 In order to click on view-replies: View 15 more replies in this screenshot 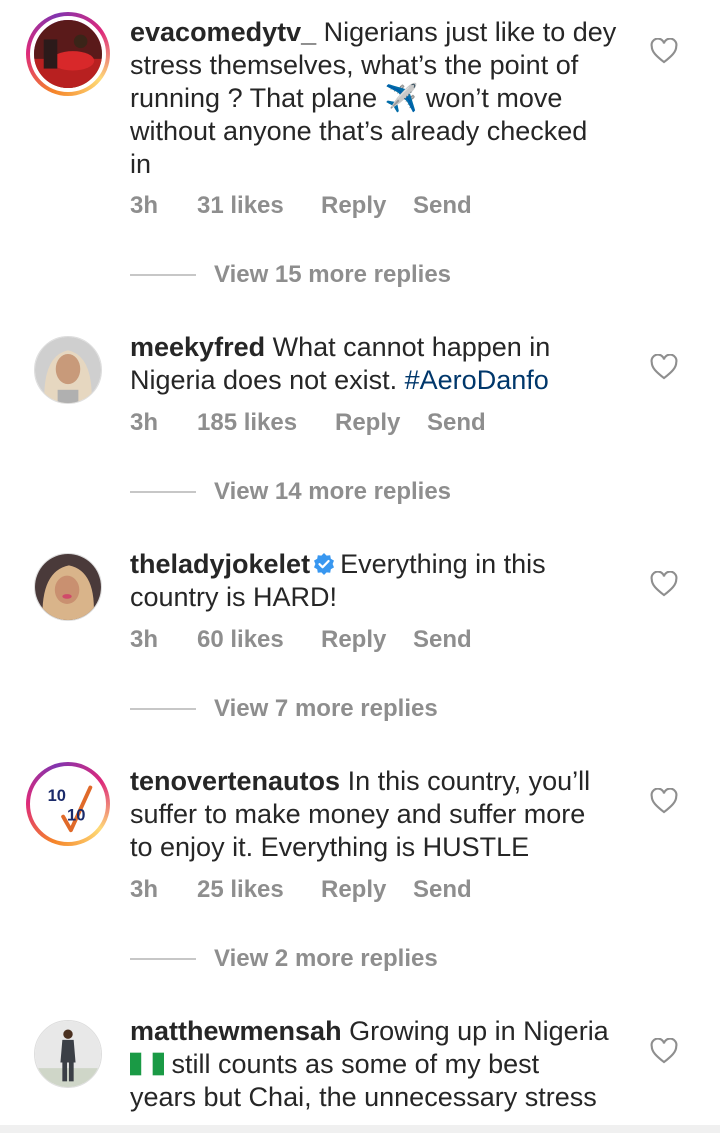, I will do `click(290, 275)`.